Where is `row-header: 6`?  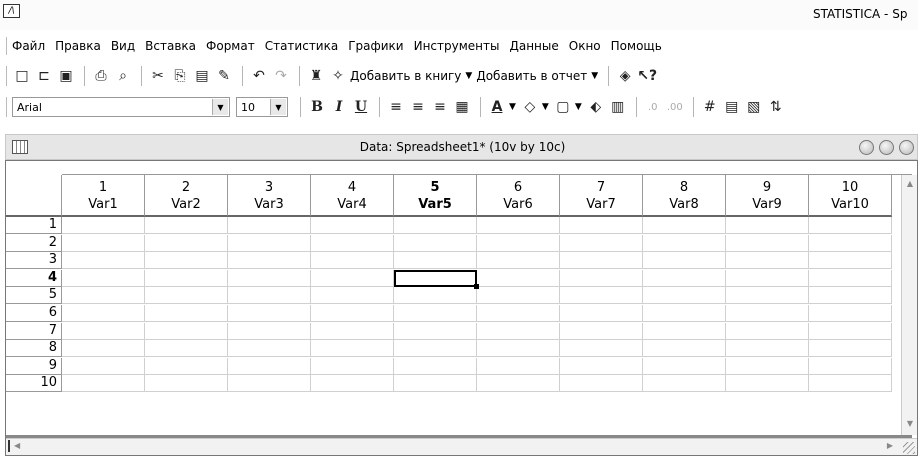 row-header: 6 is located at coordinates (34, 313).